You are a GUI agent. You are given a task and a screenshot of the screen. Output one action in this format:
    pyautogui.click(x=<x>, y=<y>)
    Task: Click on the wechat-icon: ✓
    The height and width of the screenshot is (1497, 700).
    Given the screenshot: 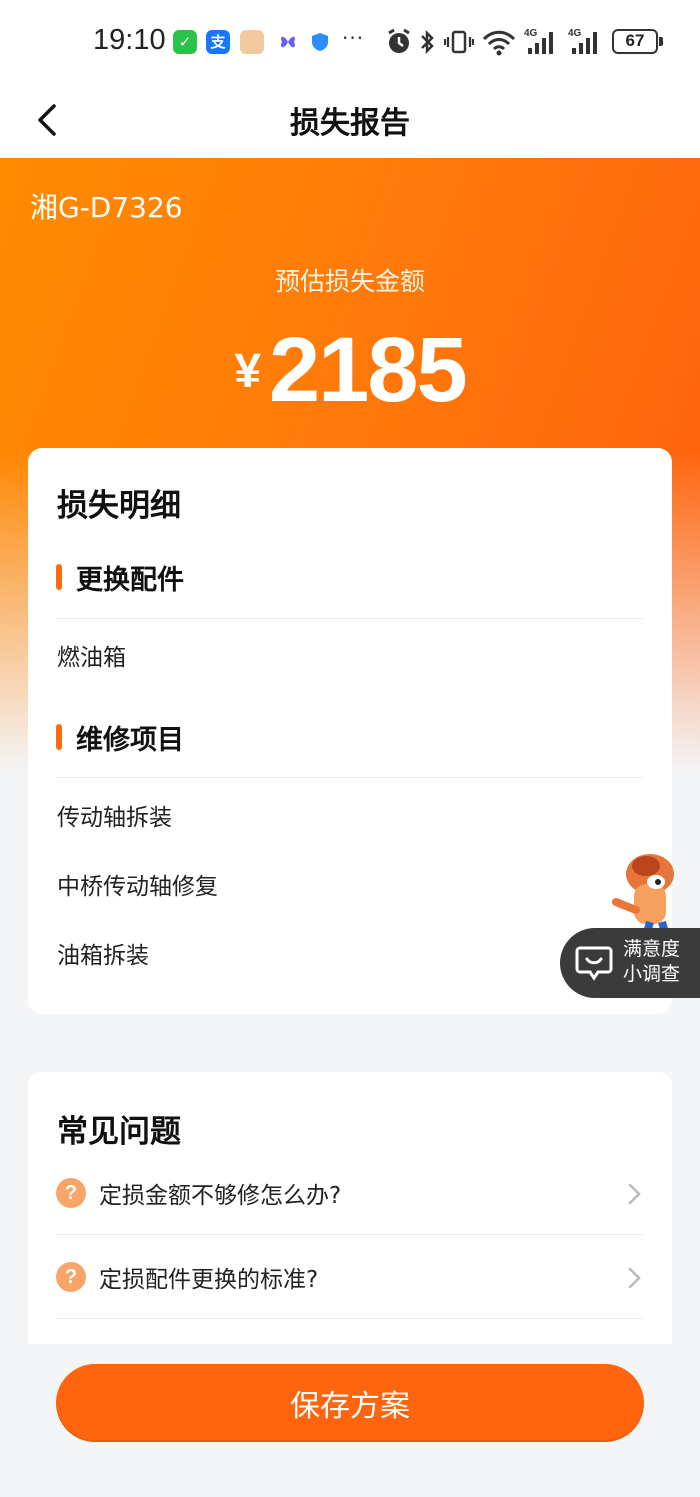 What is the action you would take?
    pyautogui.click(x=185, y=42)
    